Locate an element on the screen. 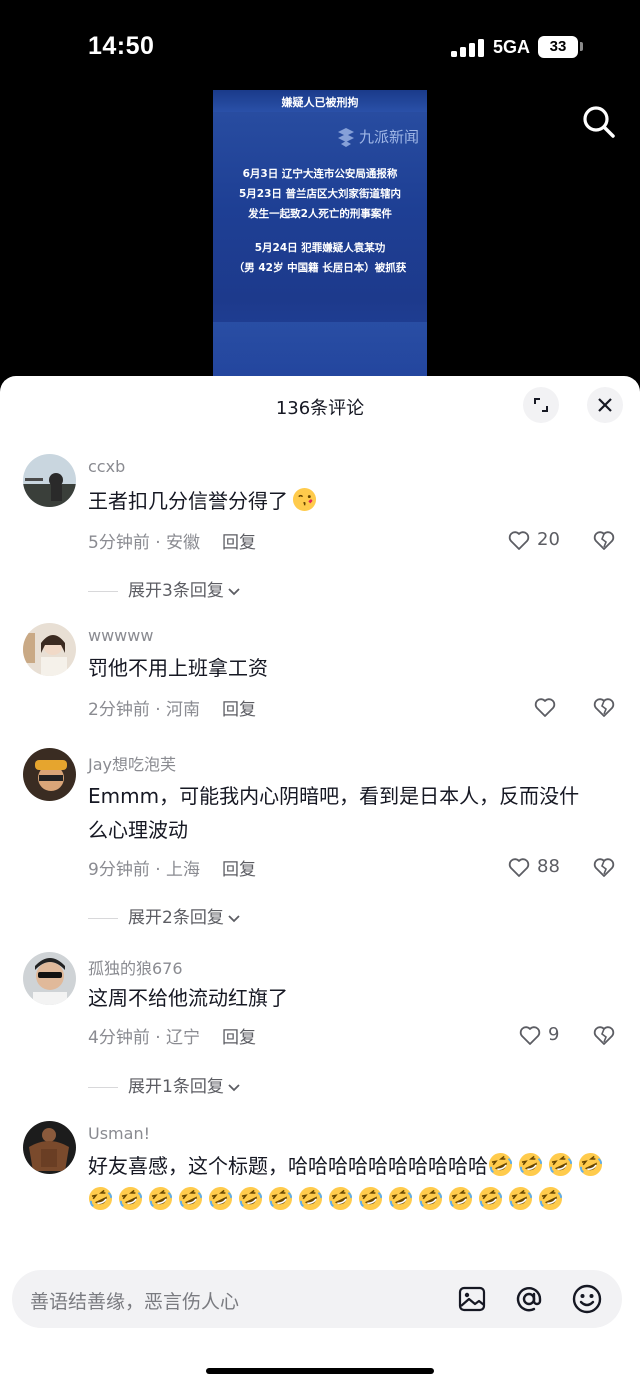 The image size is (640, 1389). comment-time-location: 2分钟前 · 河南 is located at coordinates (144, 710).